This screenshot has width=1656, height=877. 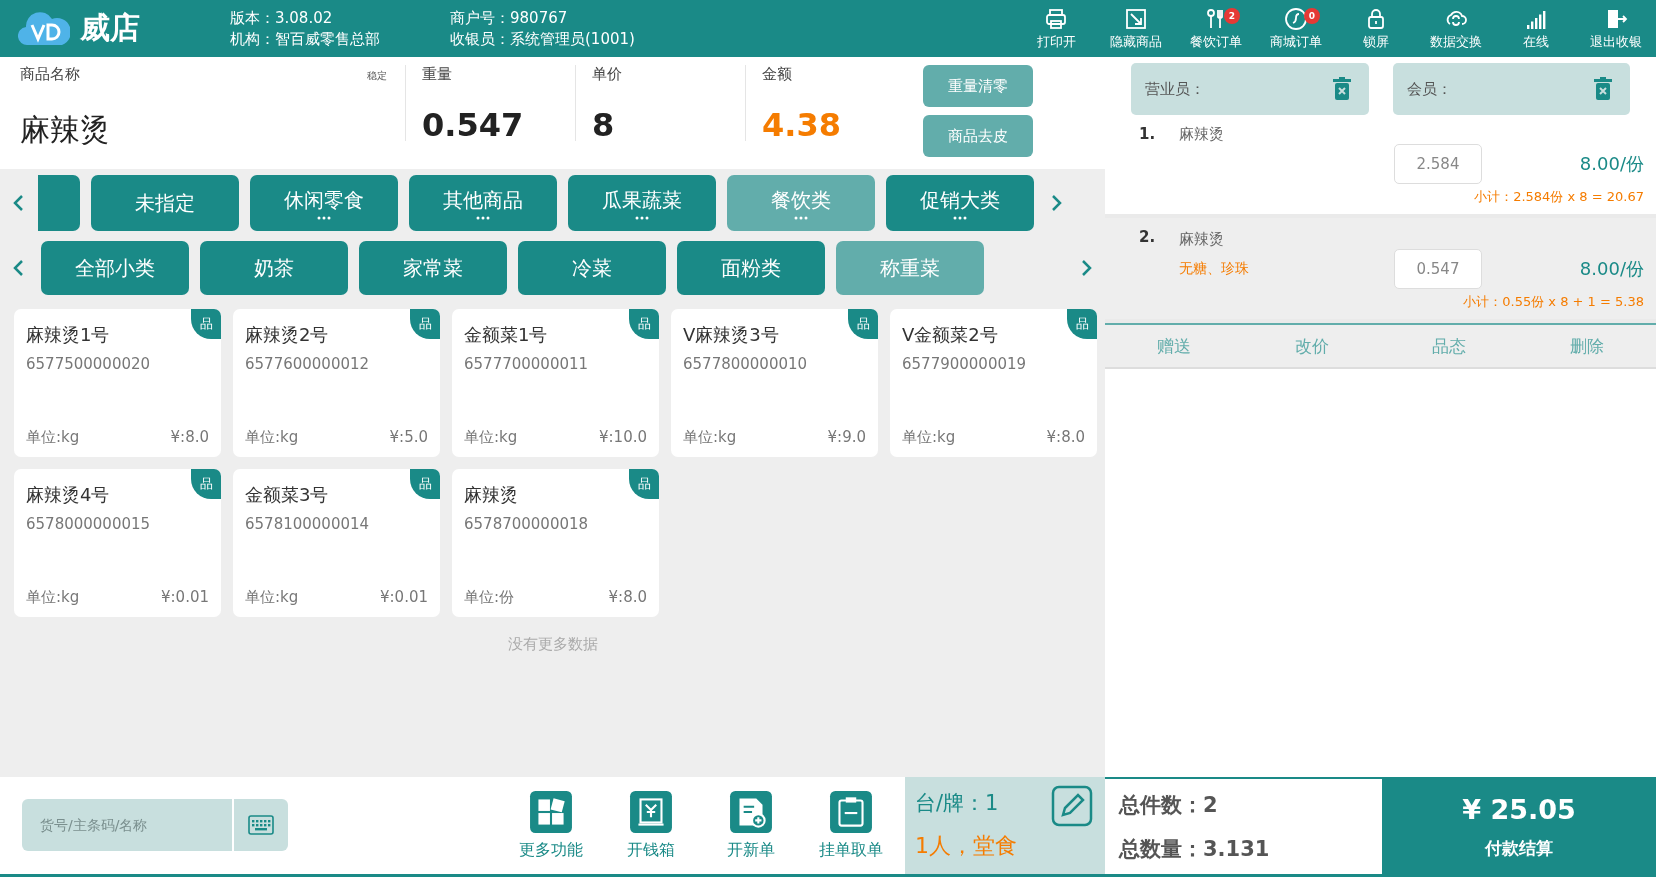 What do you see at coordinates (527, 364) in the screenshot?
I see `product-code: 6577700000011` at bounding box center [527, 364].